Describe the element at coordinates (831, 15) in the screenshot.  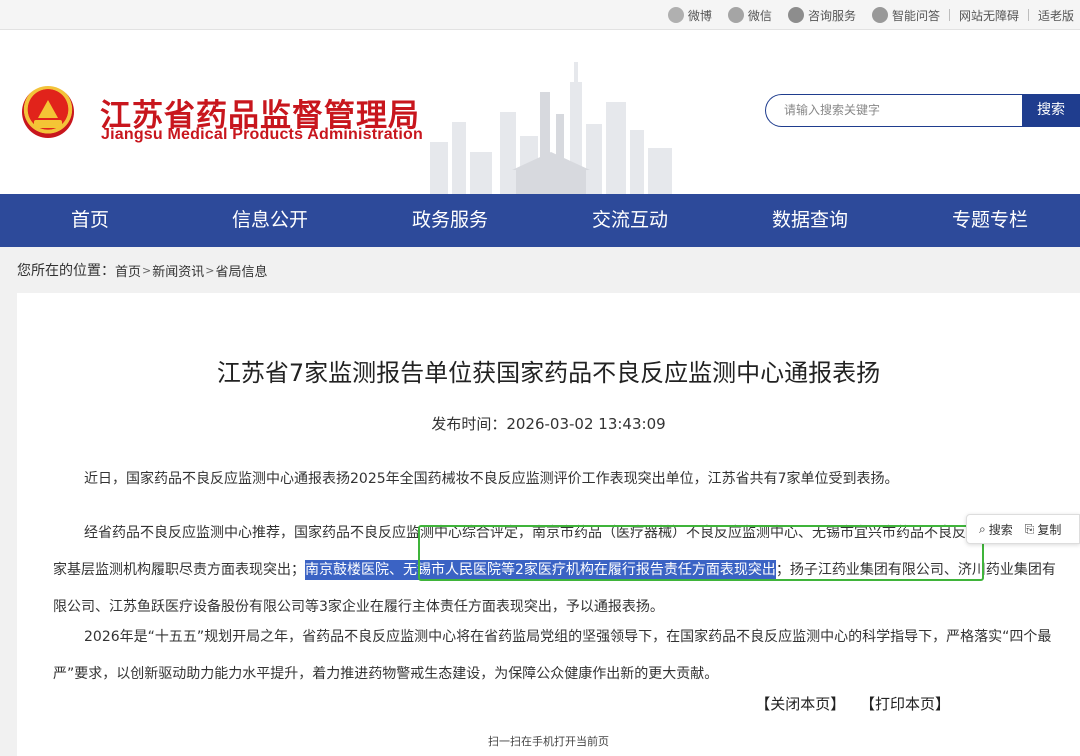
I see `consult-label: 咨询服务` at that location.